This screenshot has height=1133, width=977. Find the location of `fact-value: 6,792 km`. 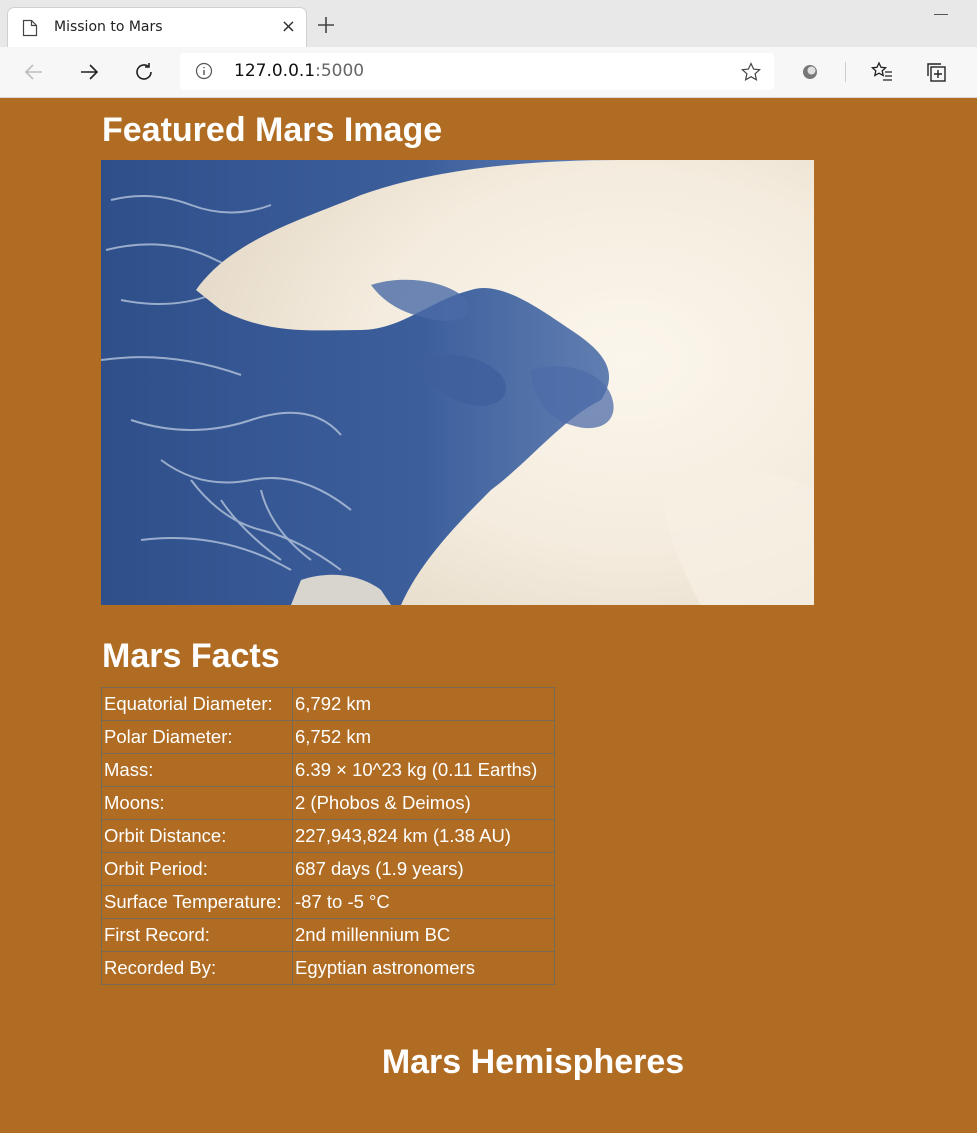

fact-value: 6,792 km is located at coordinates (423, 704).